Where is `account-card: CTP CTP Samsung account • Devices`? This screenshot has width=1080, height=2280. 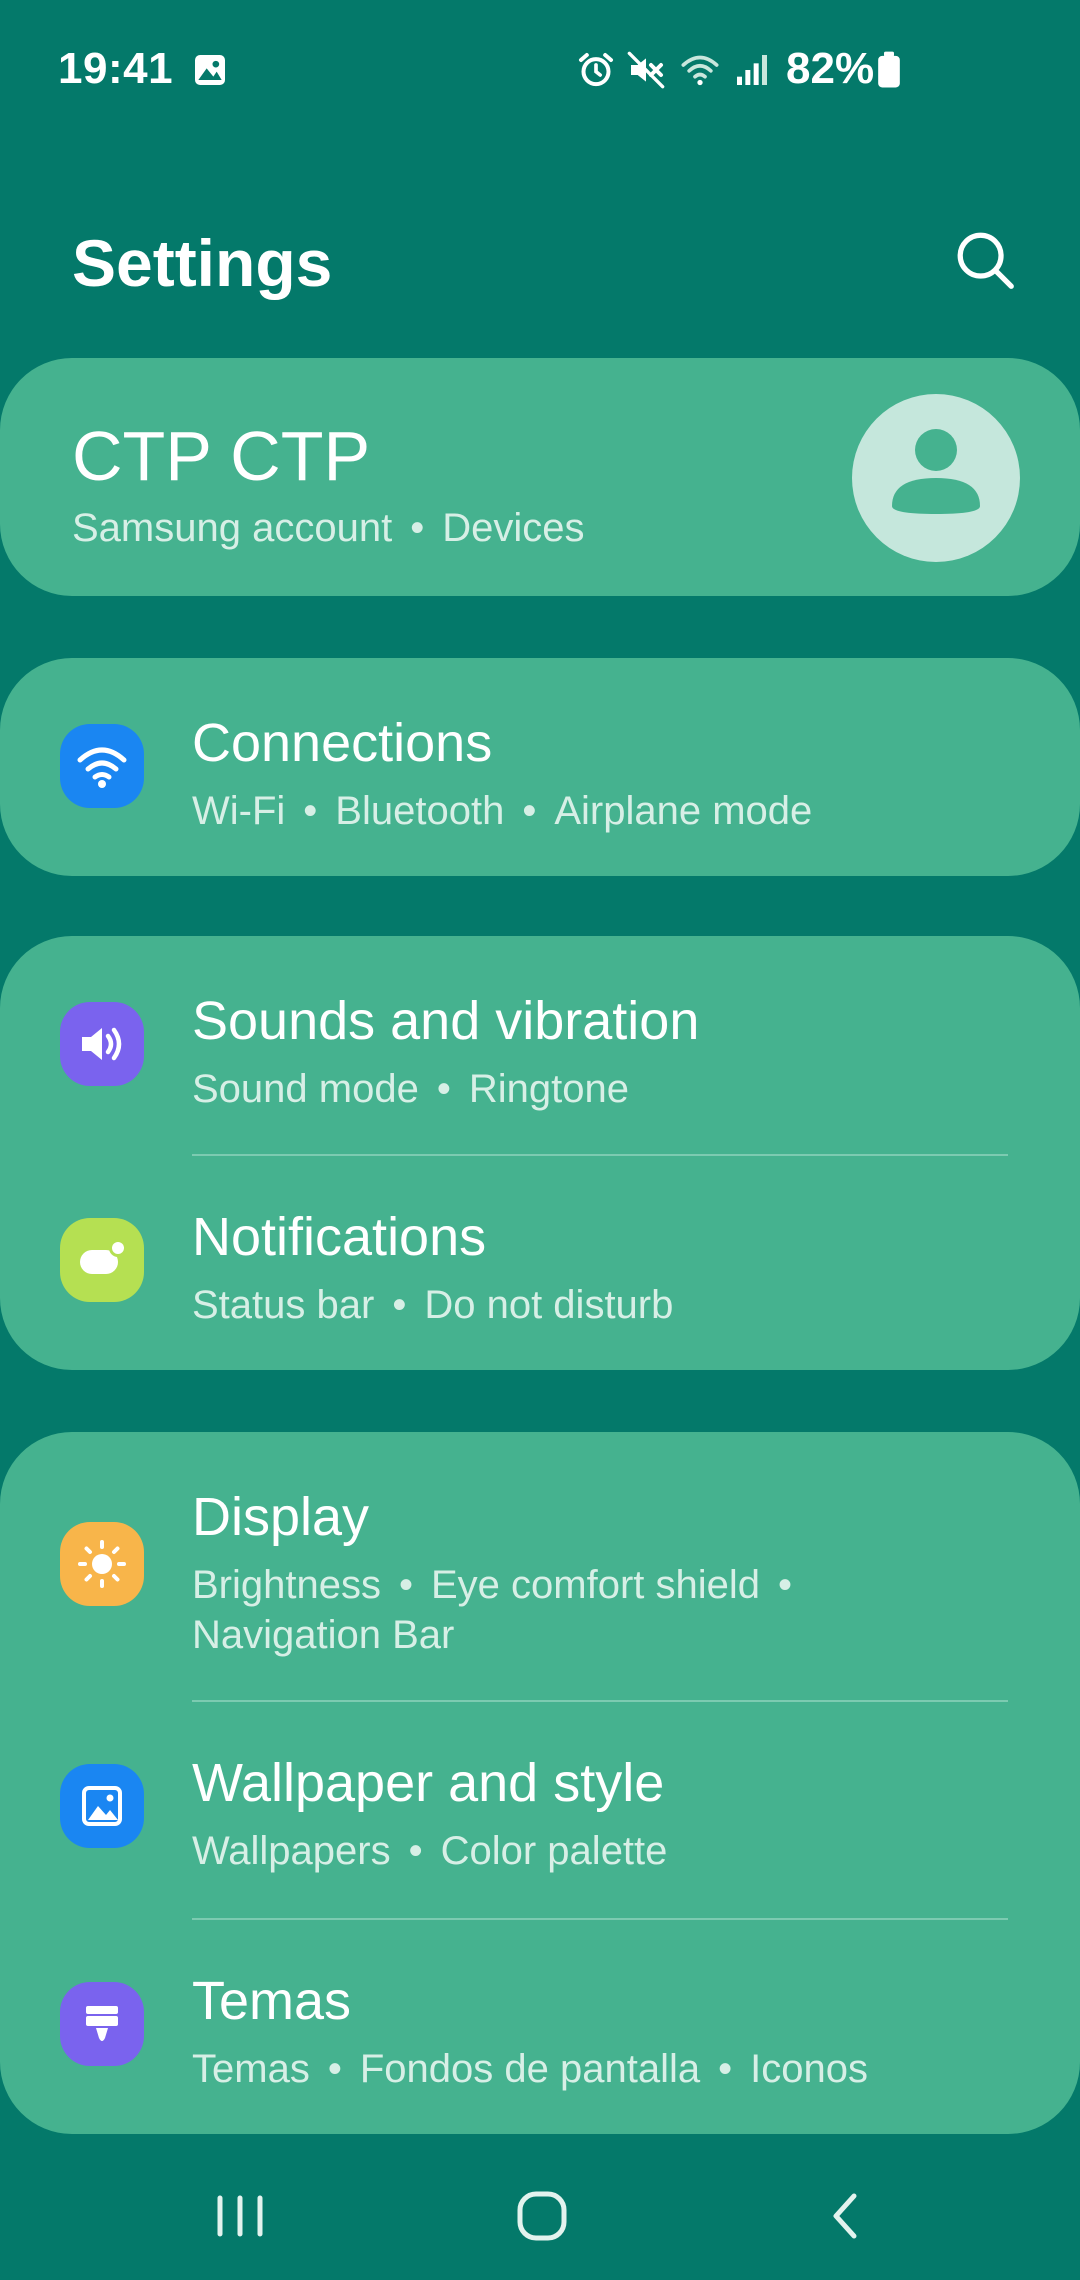
account-card: CTP CTP Samsung account • Devices is located at coordinates (540, 477).